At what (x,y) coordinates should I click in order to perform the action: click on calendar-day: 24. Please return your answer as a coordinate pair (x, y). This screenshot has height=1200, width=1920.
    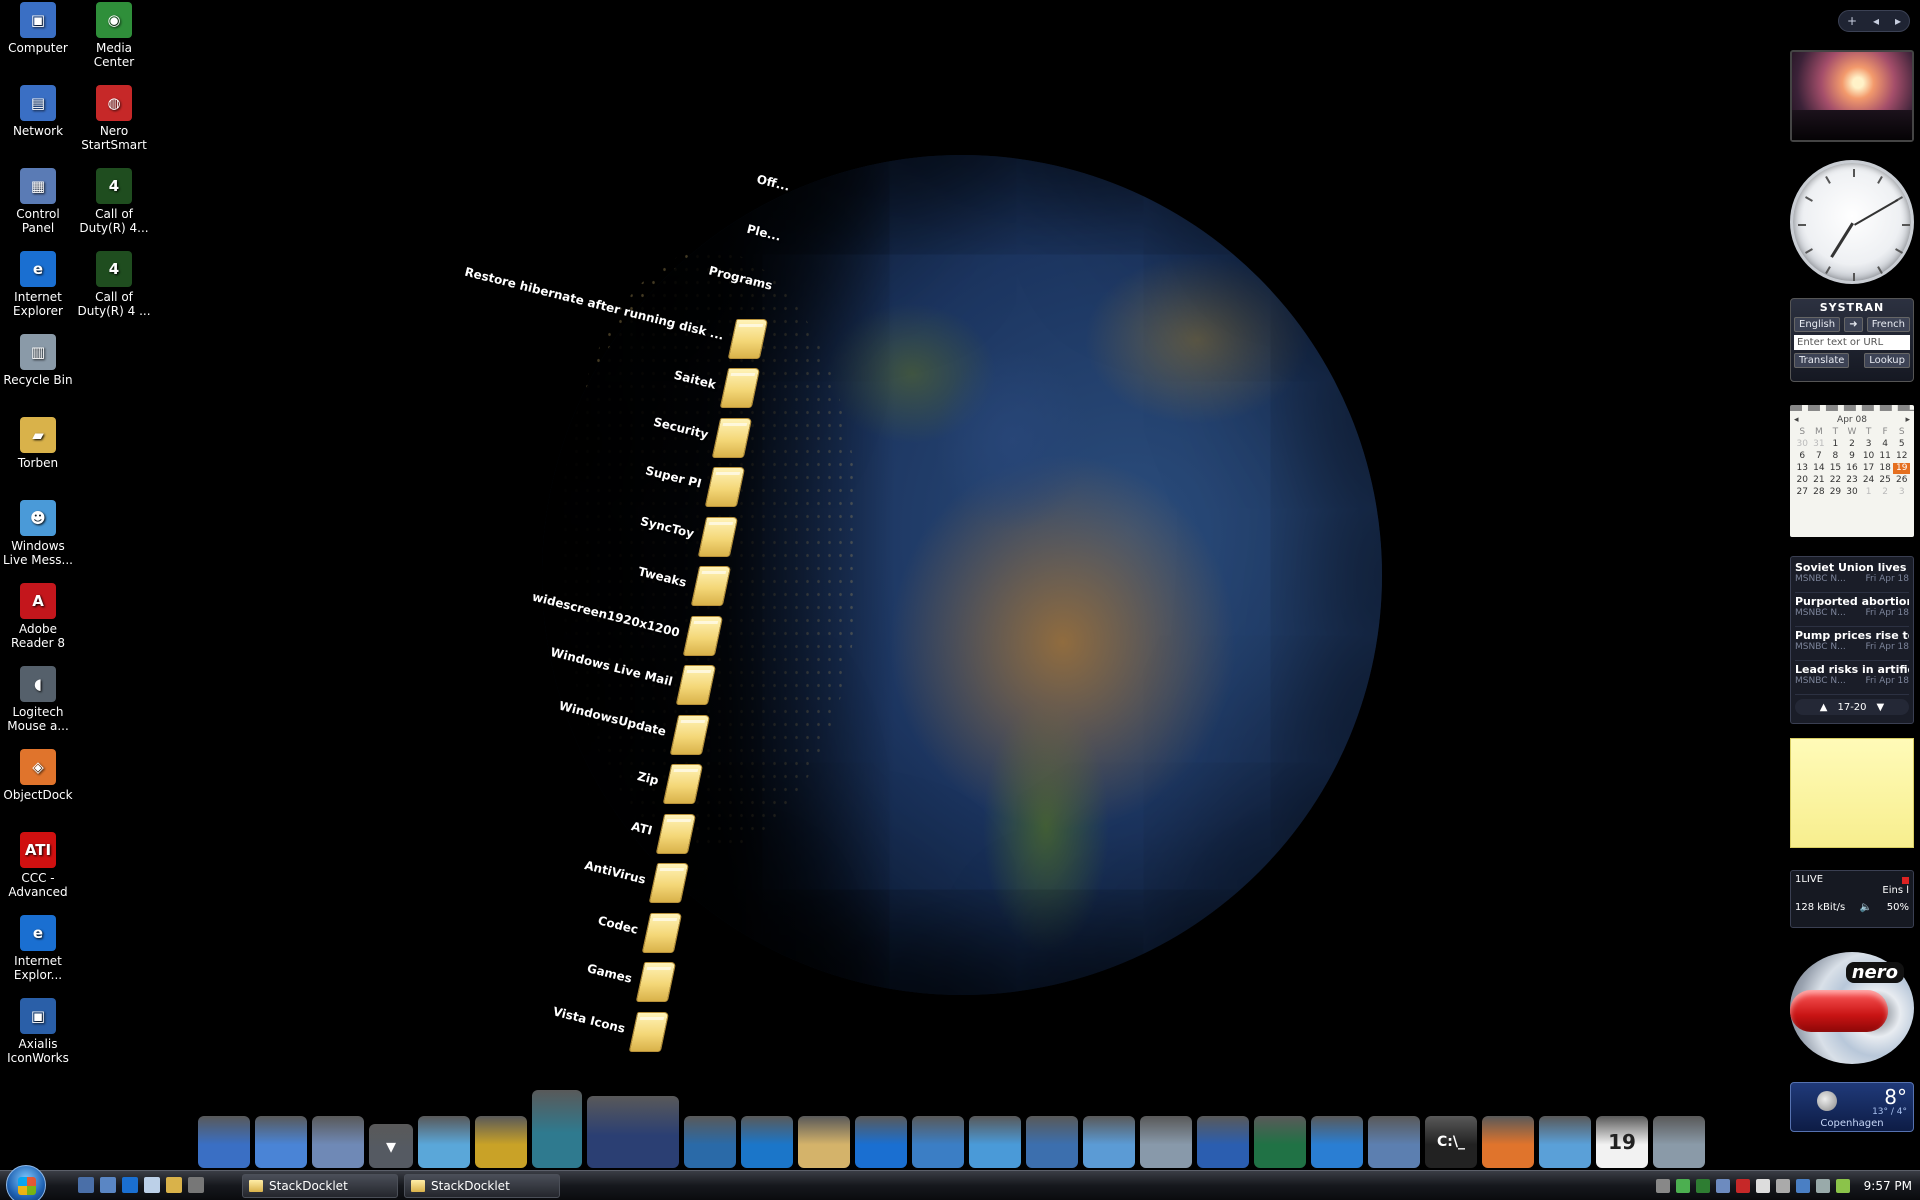
    Looking at the image, I should click on (1868, 480).